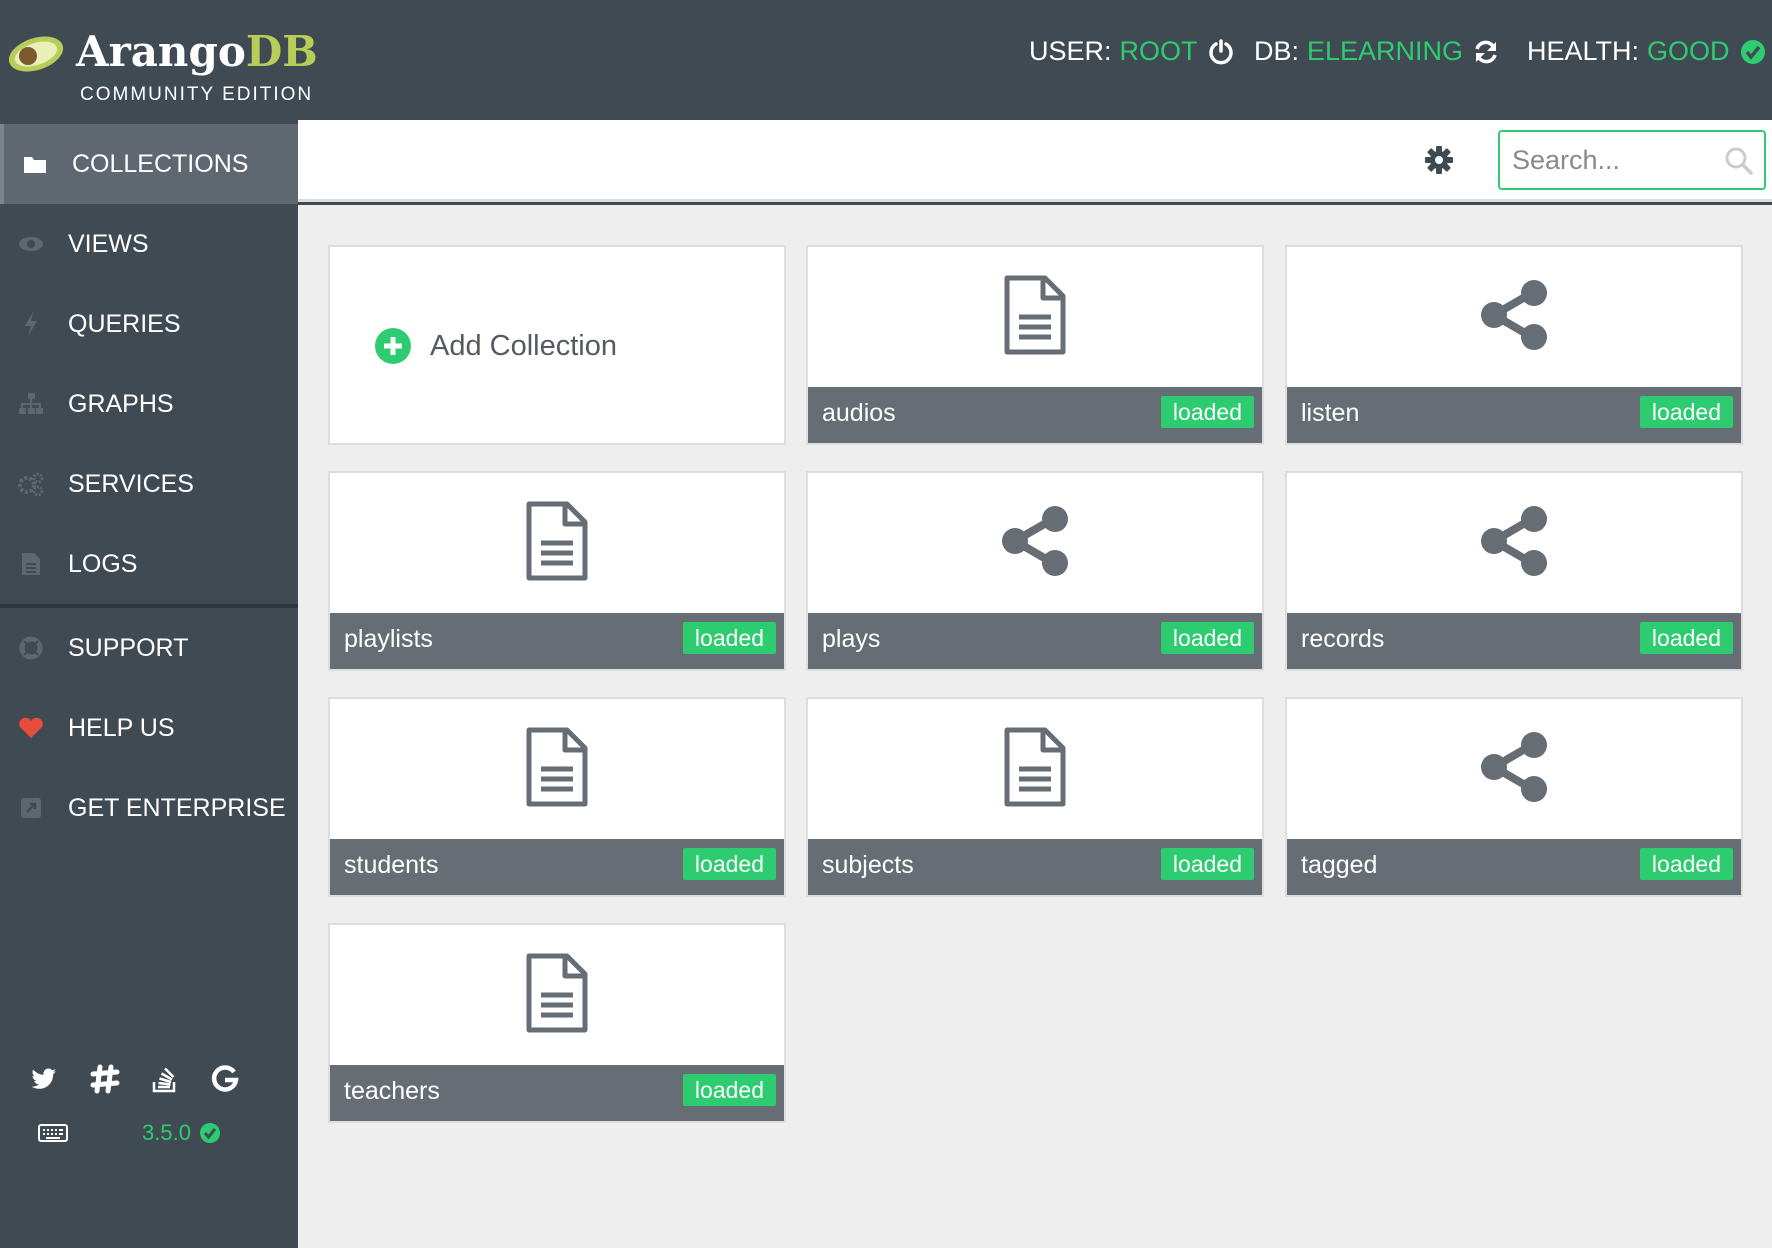 This screenshot has height=1248, width=1772. Describe the element at coordinates (197, 94) in the screenshot. I see `edition-label: COMMUNITY EDITION` at that location.